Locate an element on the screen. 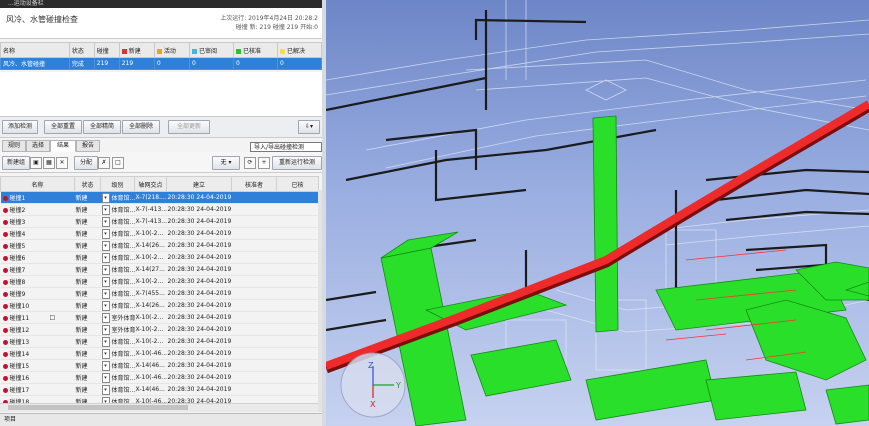  scrollbar-thumb is located at coordinates (98, 407).